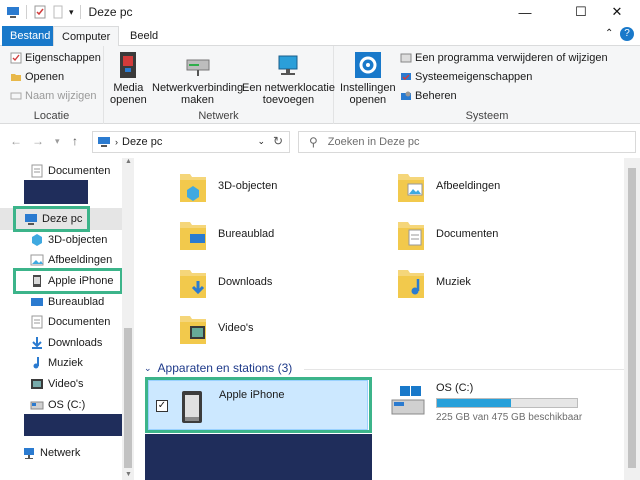  Describe the element at coordinates (617, 12) in the screenshot. I see `close-button: ✕` at that location.